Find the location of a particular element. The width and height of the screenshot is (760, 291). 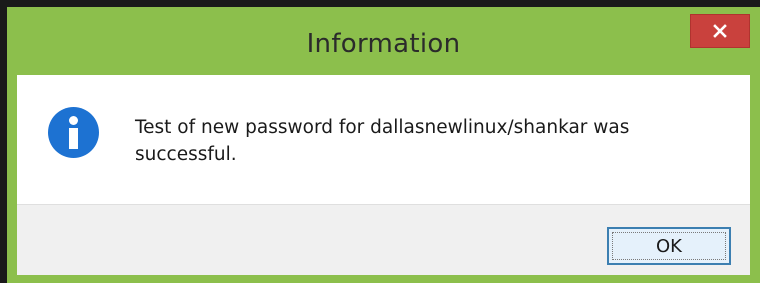

info-icon-stem is located at coordinates (73, 138).